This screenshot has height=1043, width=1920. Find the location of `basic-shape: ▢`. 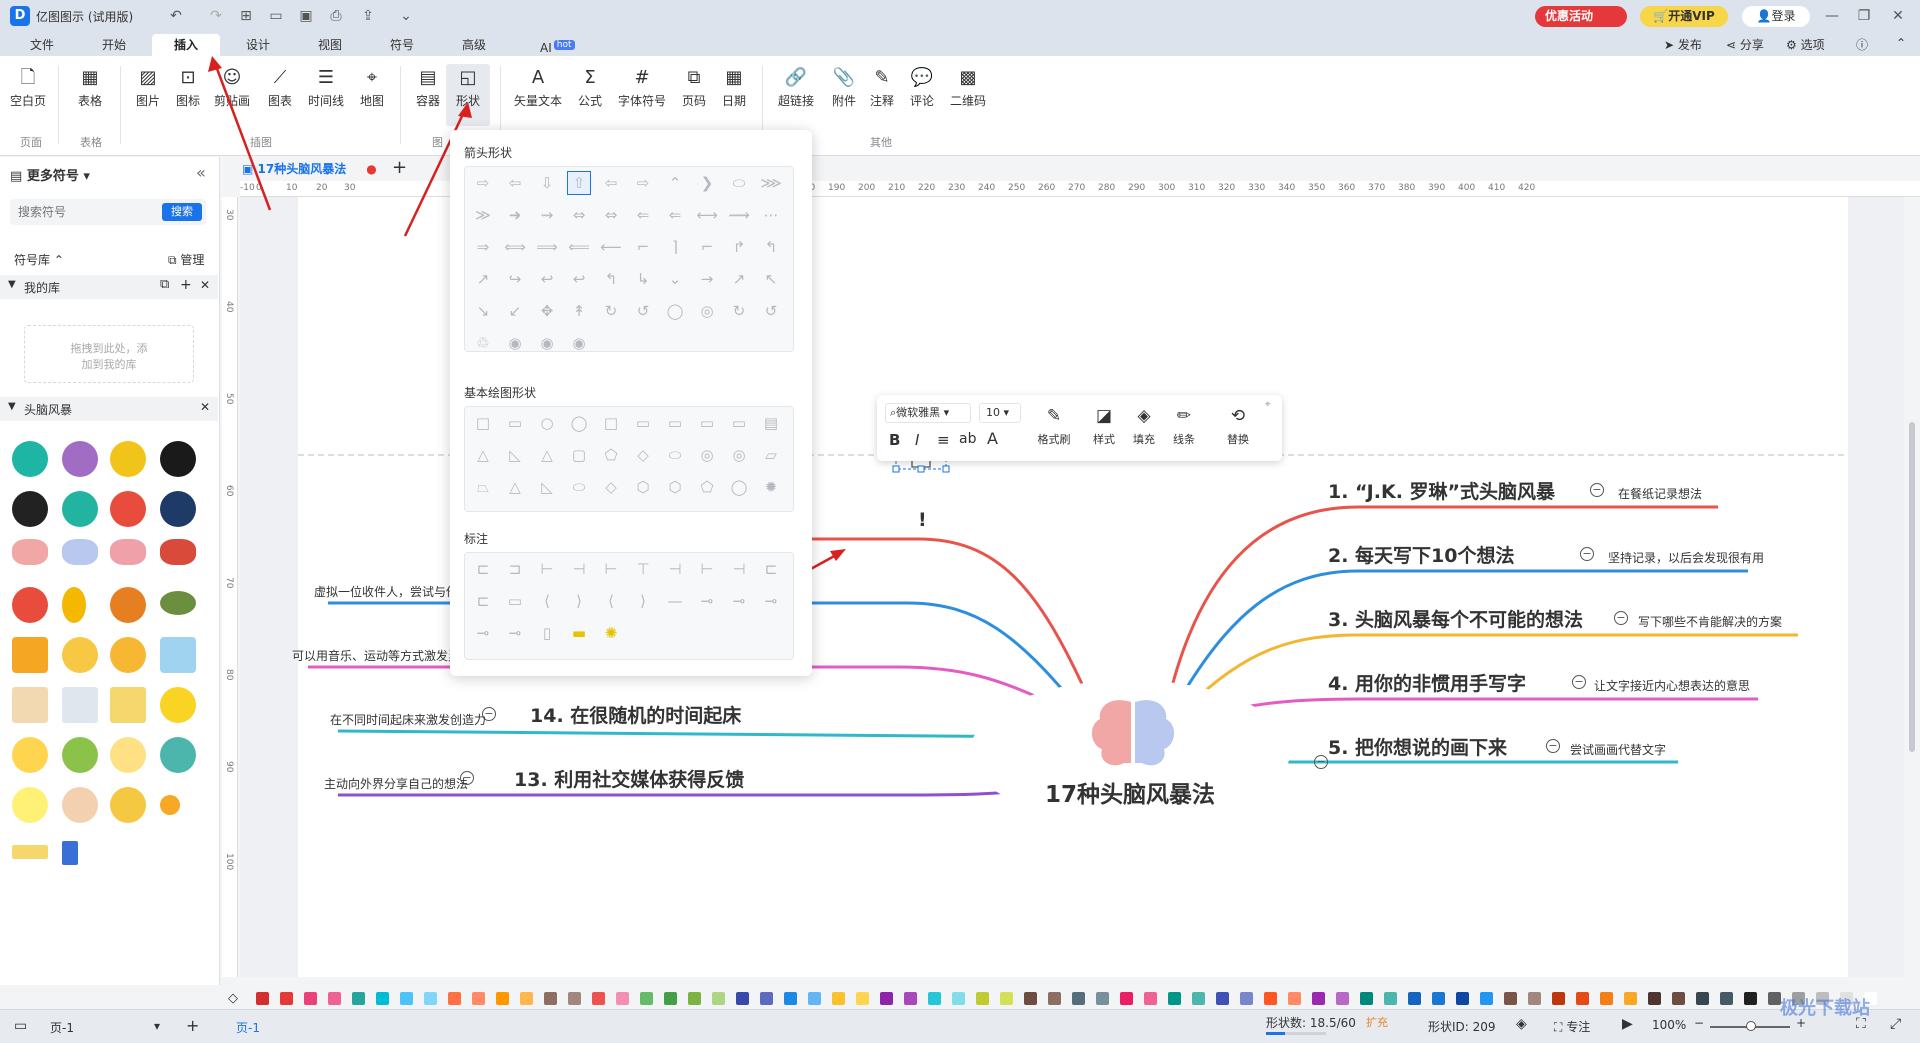

basic-shape: ▢ is located at coordinates (579, 455).